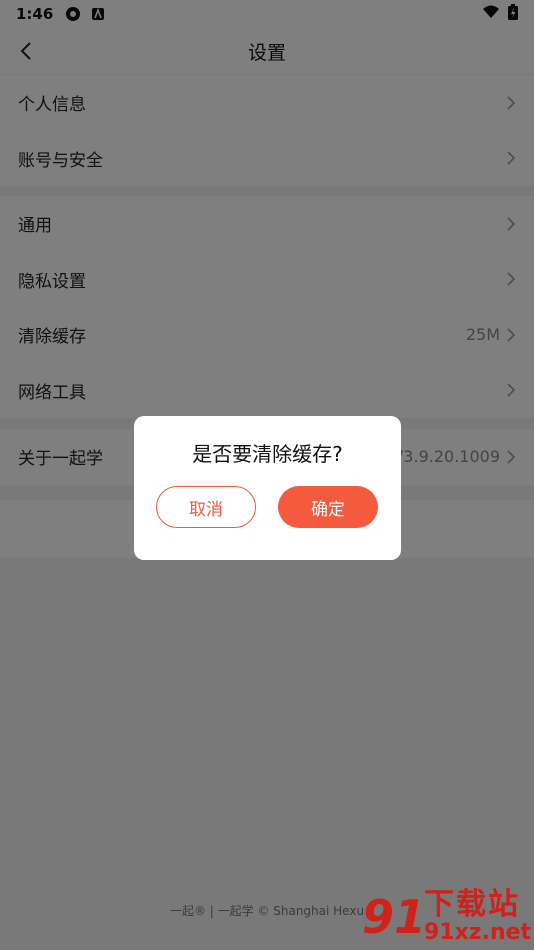 The width and height of the screenshot is (534, 950). What do you see at coordinates (267, 454) in the screenshot?
I see `dialog-message: 是否要清除缓存?` at bounding box center [267, 454].